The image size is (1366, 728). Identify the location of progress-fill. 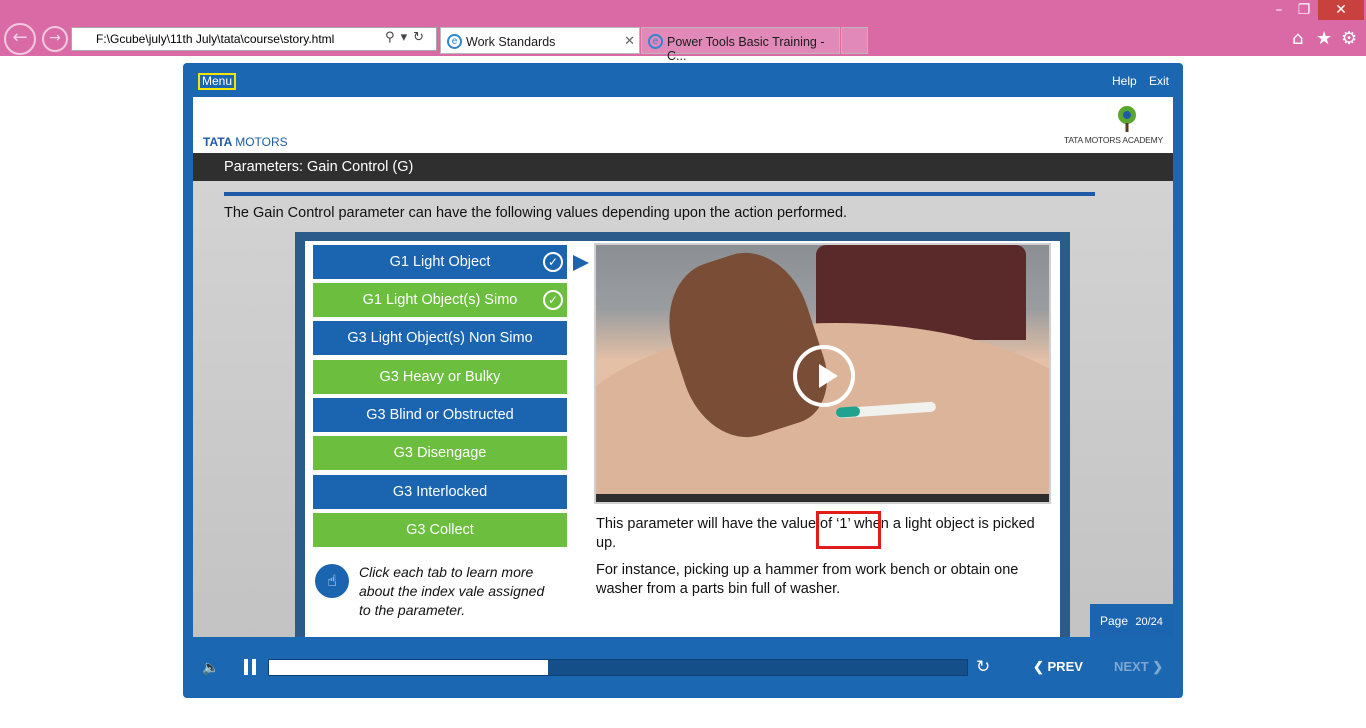
(409, 667).